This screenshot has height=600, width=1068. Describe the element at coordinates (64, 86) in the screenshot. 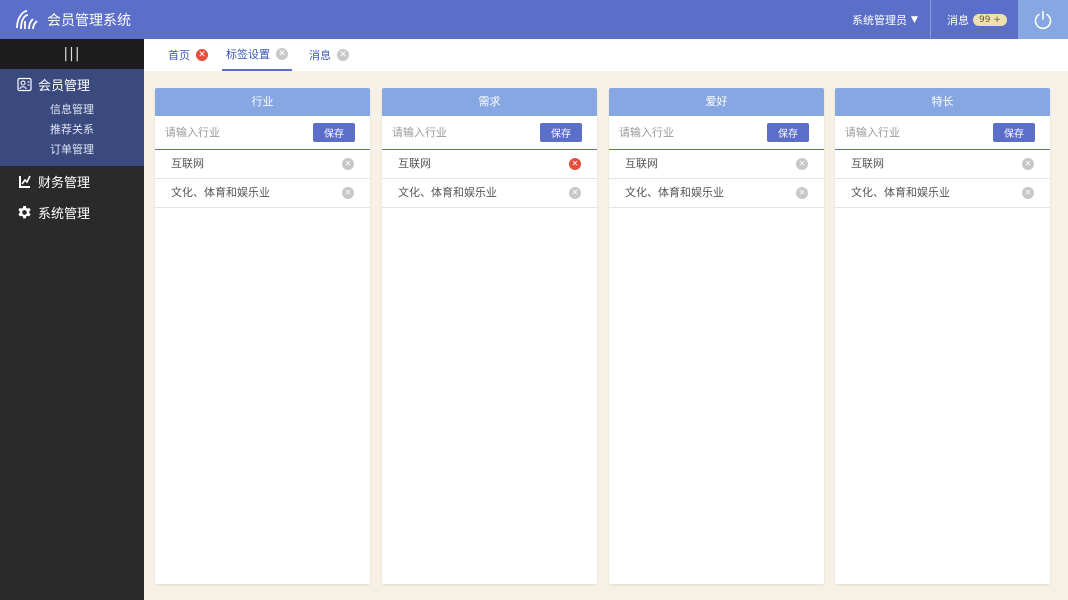

I see `sidebar-item-label: 会员管理` at that location.